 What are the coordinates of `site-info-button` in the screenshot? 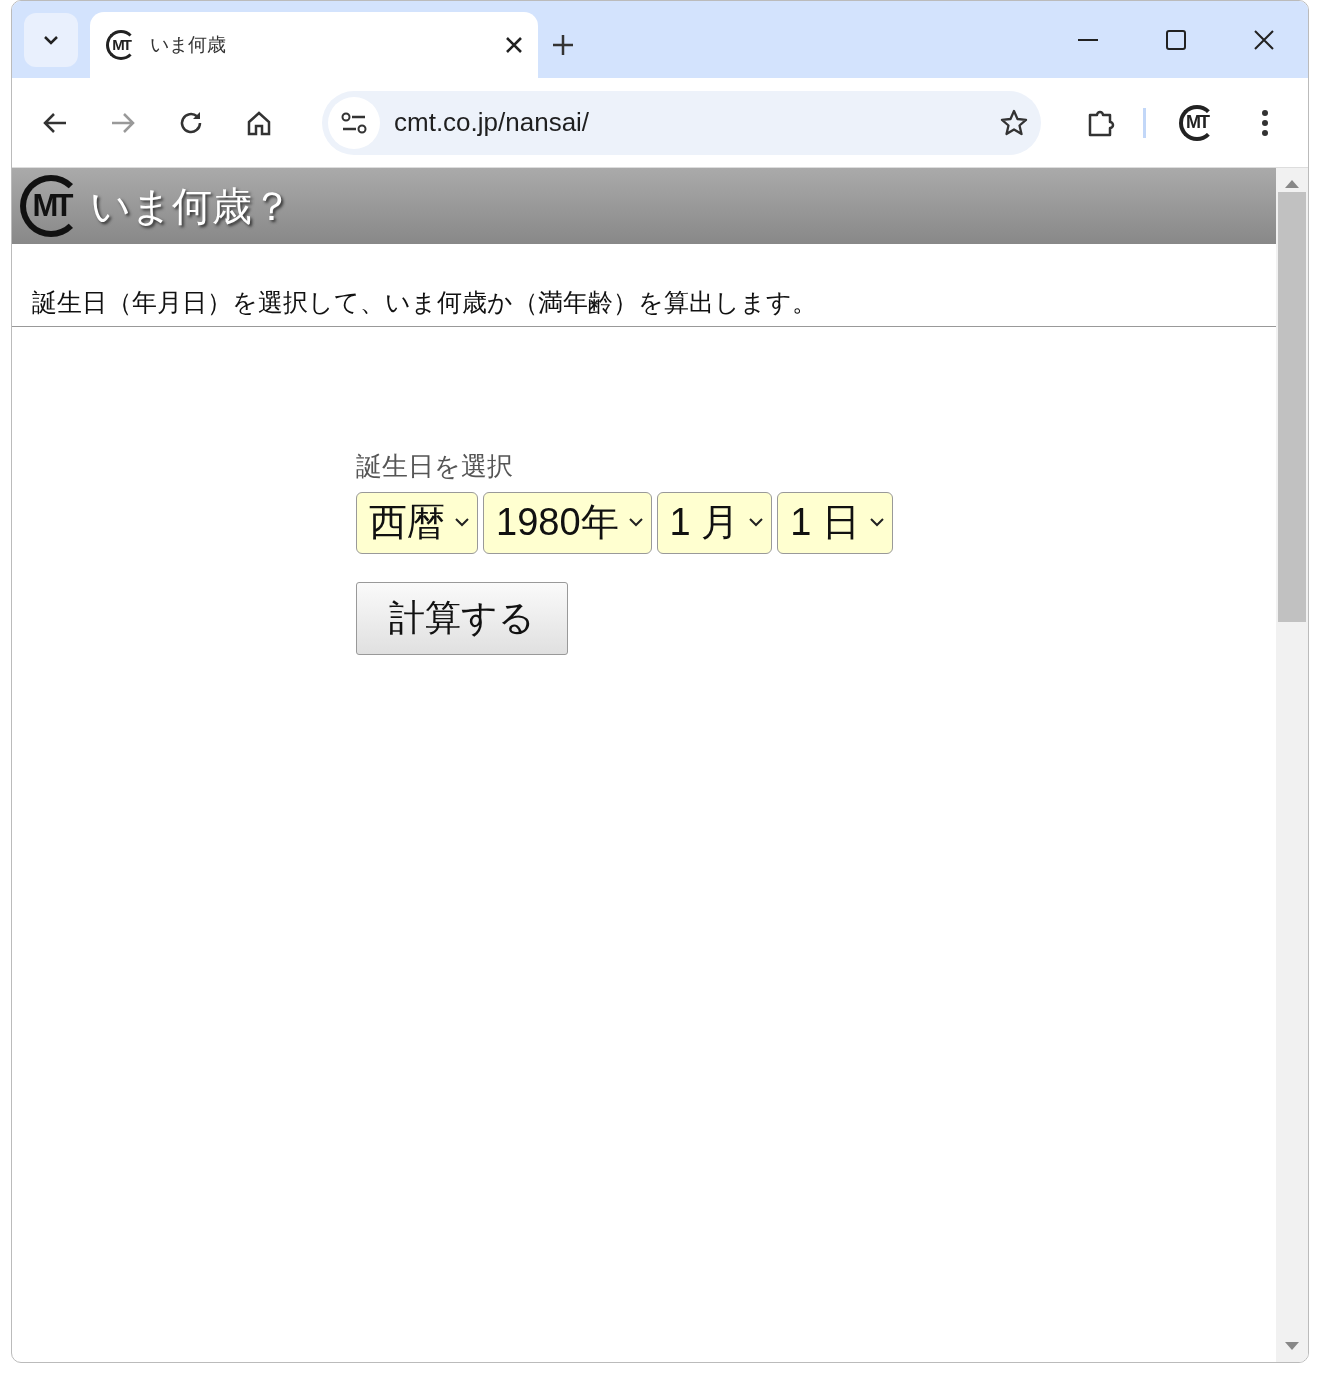 It's located at (354, 122).